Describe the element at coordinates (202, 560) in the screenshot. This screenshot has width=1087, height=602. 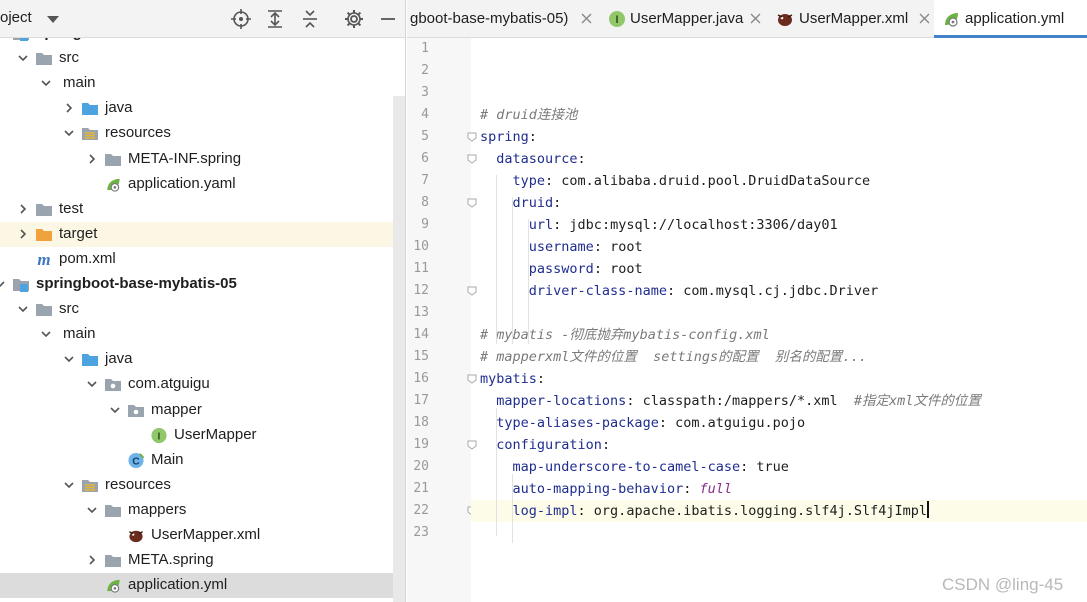
I see `tree-item: META.spring` at that location.